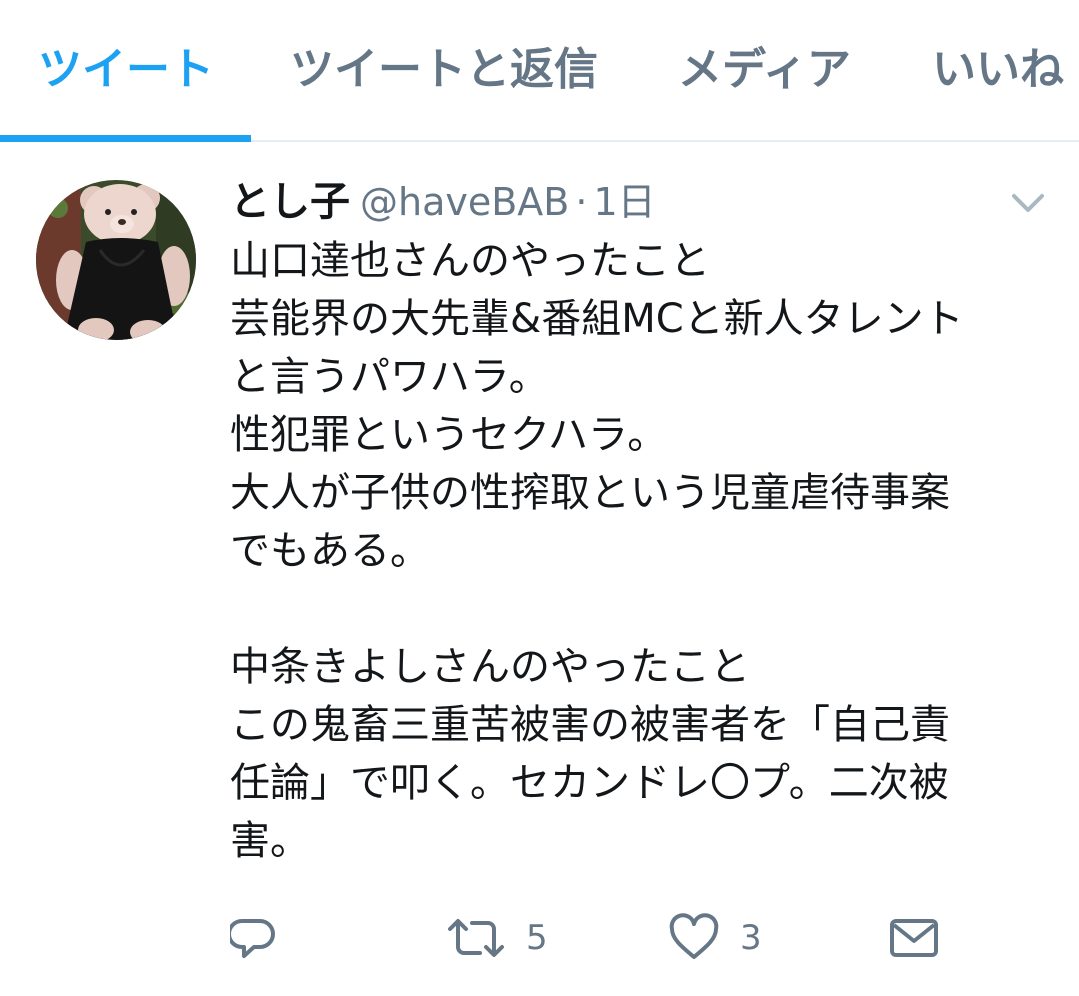 Image resolution: width=1079 pixels, height=996 pixels. Describe the element at coordinates (597, 319) in the screenshot. I see `tweet-text-line: 芸能界の大先輩&番組MCと新人タレント` at that location.